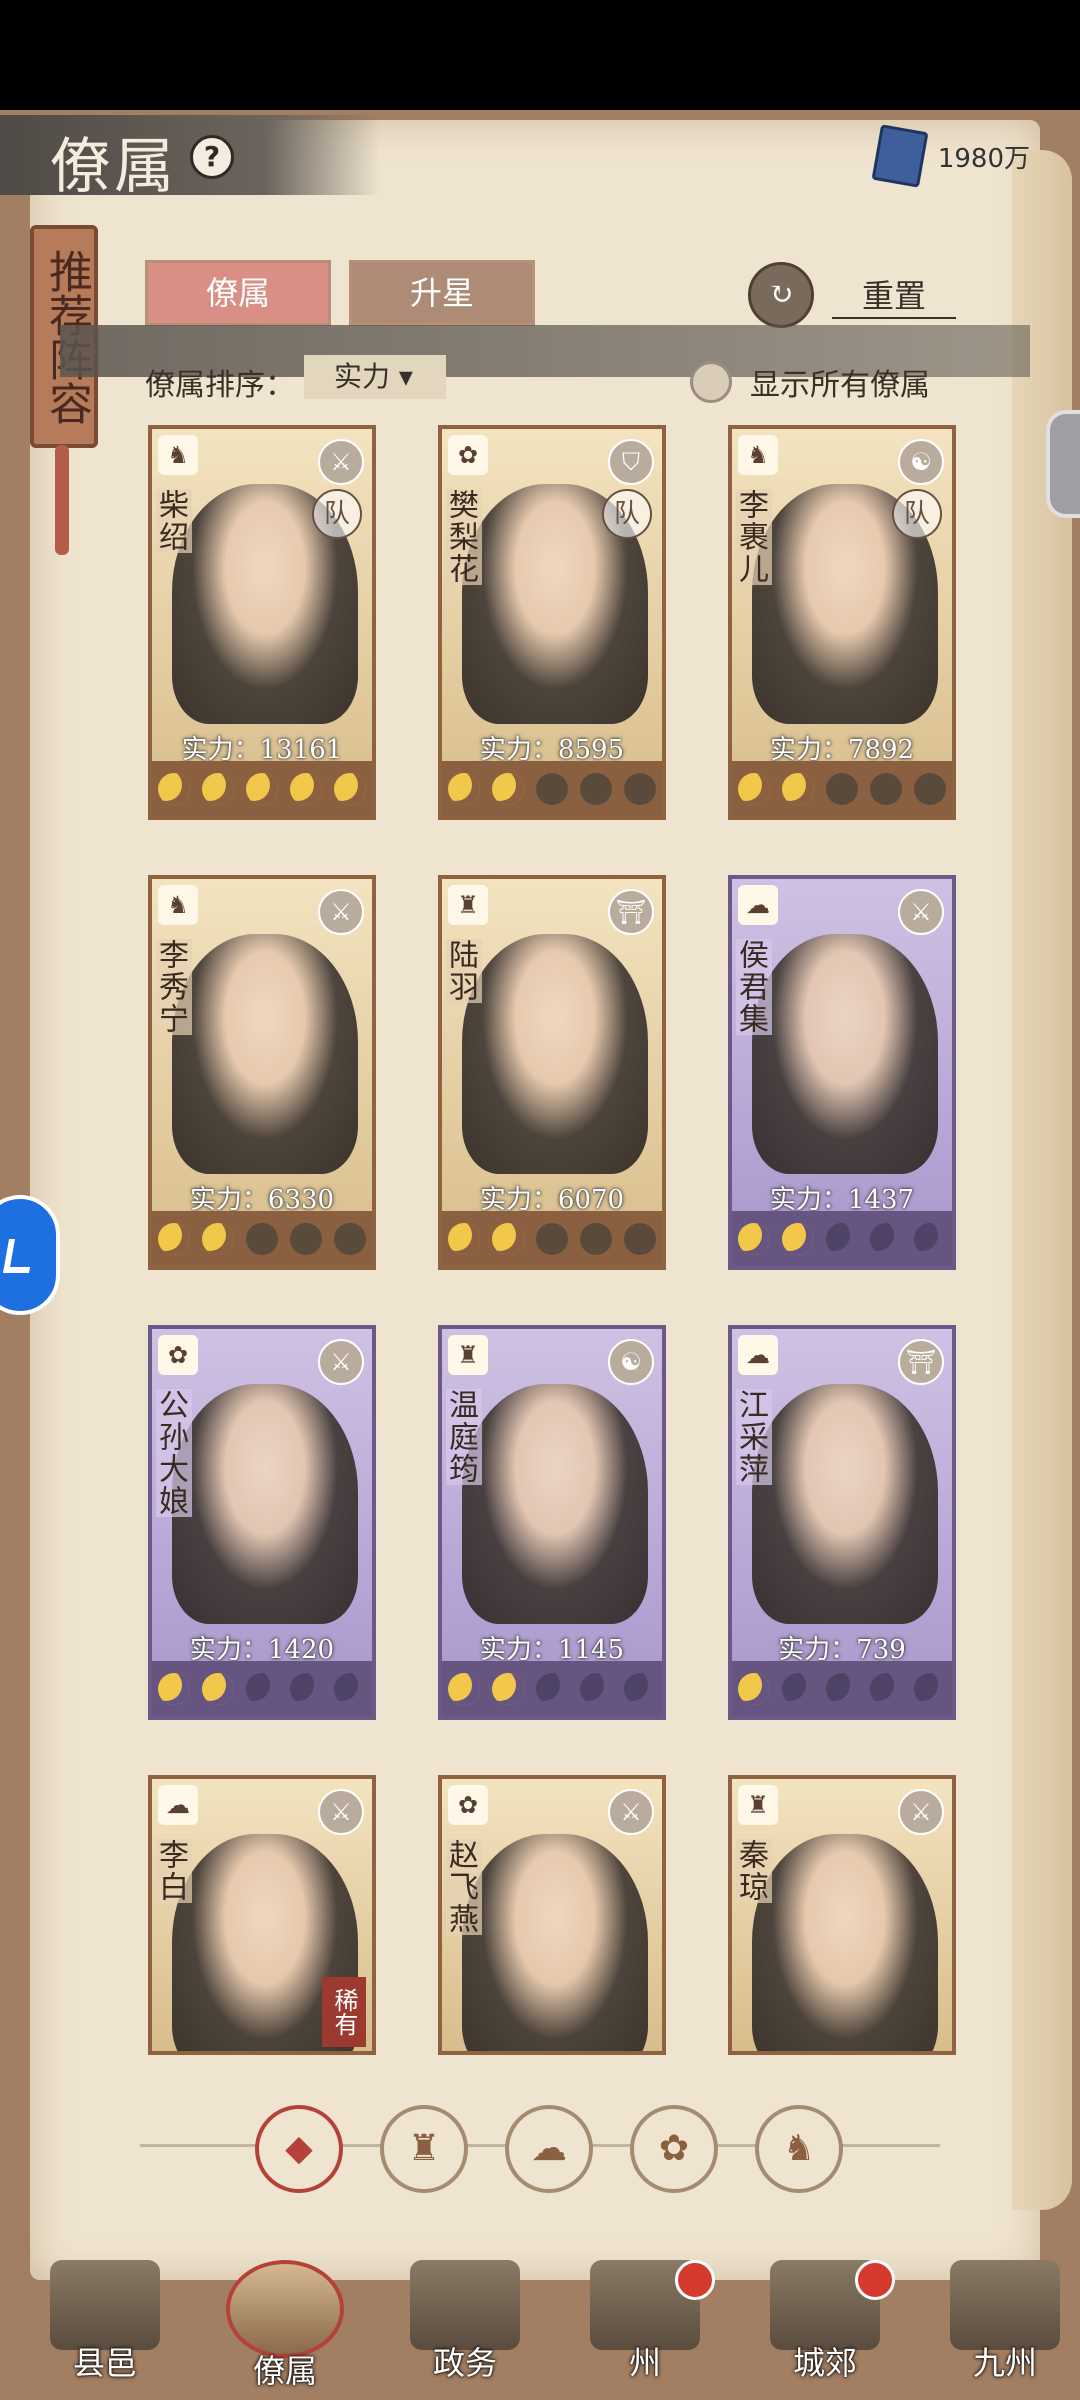 This screenshot has height=2400, width=1080. I want to click on nav-label: 政务, so click(464, 2363).